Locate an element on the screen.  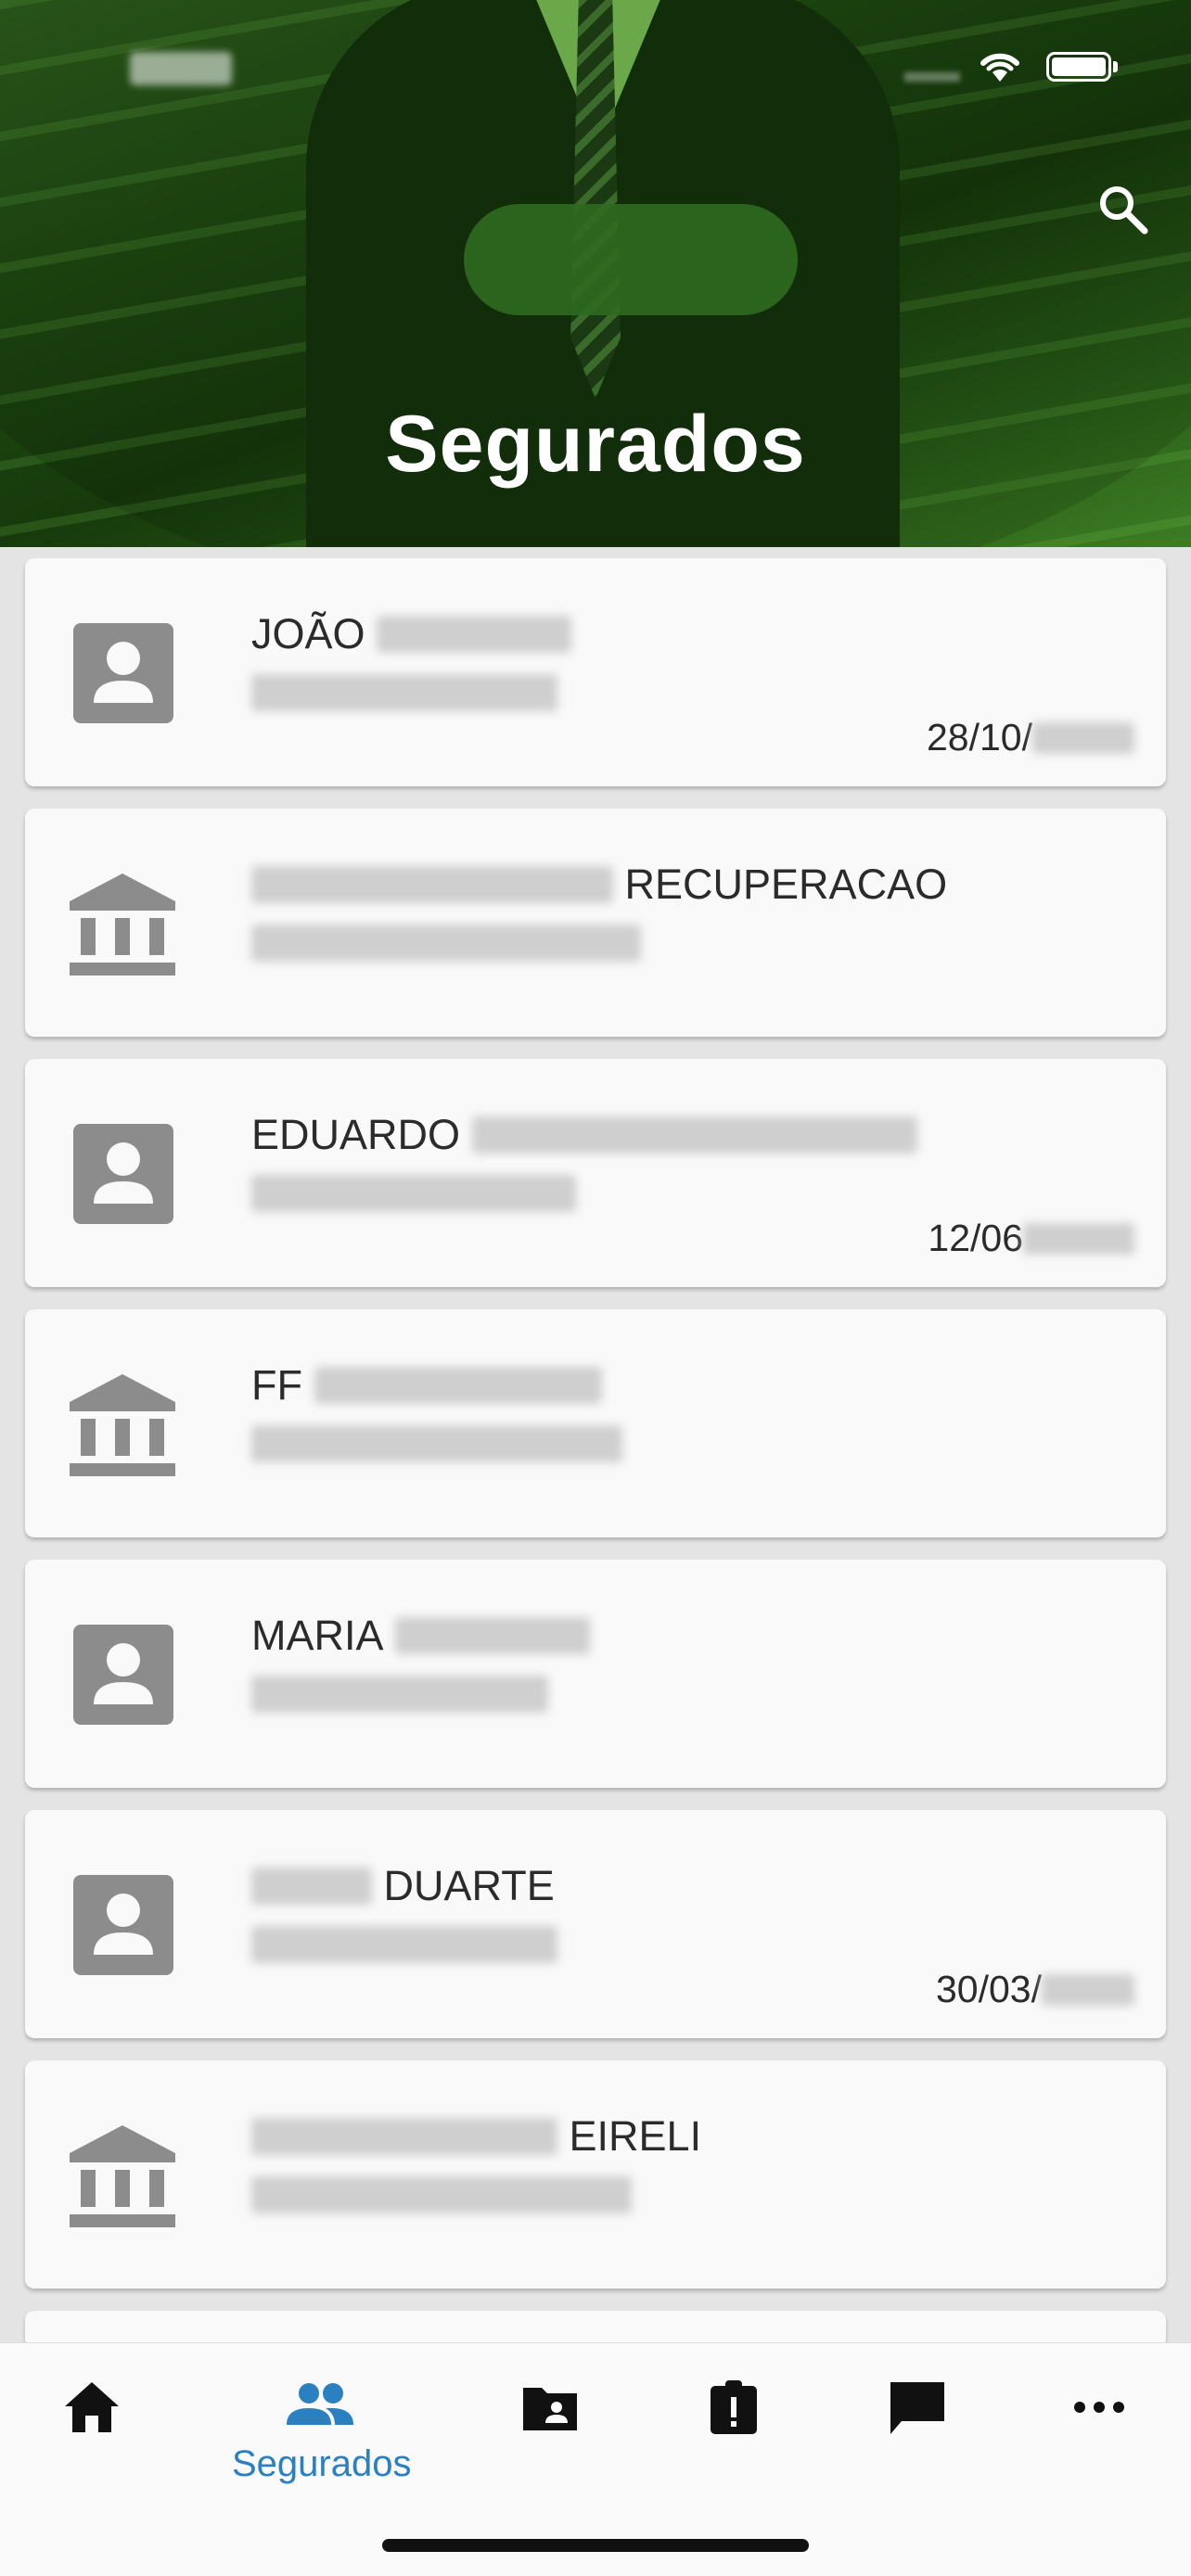
insured-date: 28/10/ is located at coordinates (1030, 737).